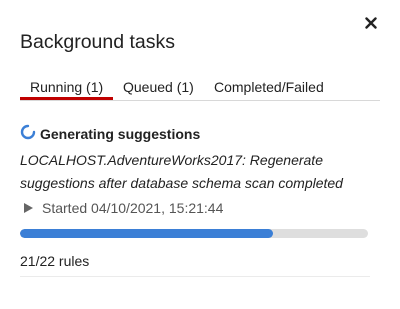 This screenshot has height=309, width=400. I want to click on panel-title: Background tasks, so click(98, 42).